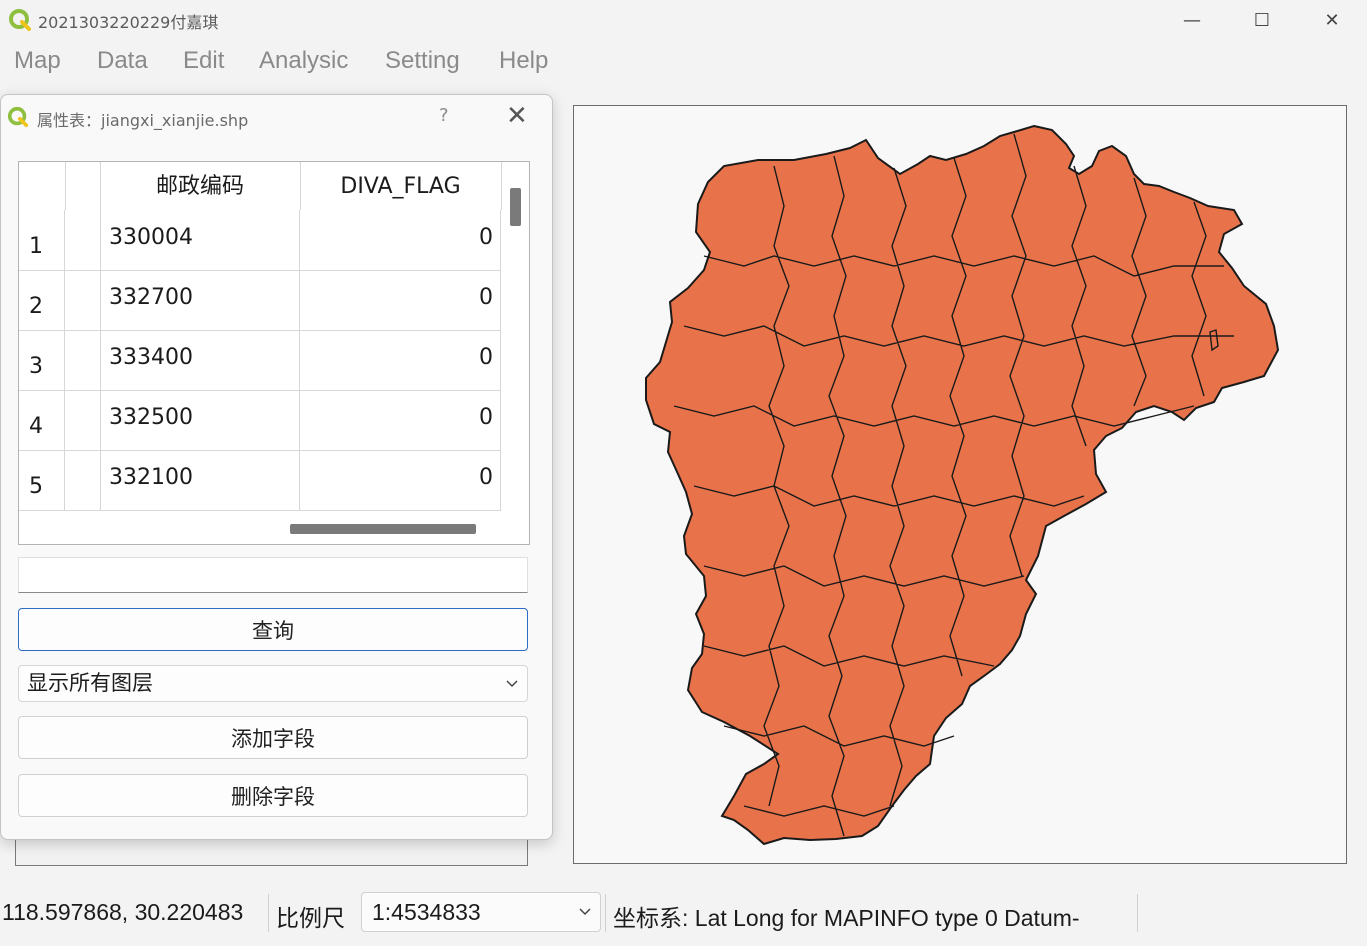 This screenshot has height=946, width=1367. I want to click on help-icon: ?, so click(444, 115).